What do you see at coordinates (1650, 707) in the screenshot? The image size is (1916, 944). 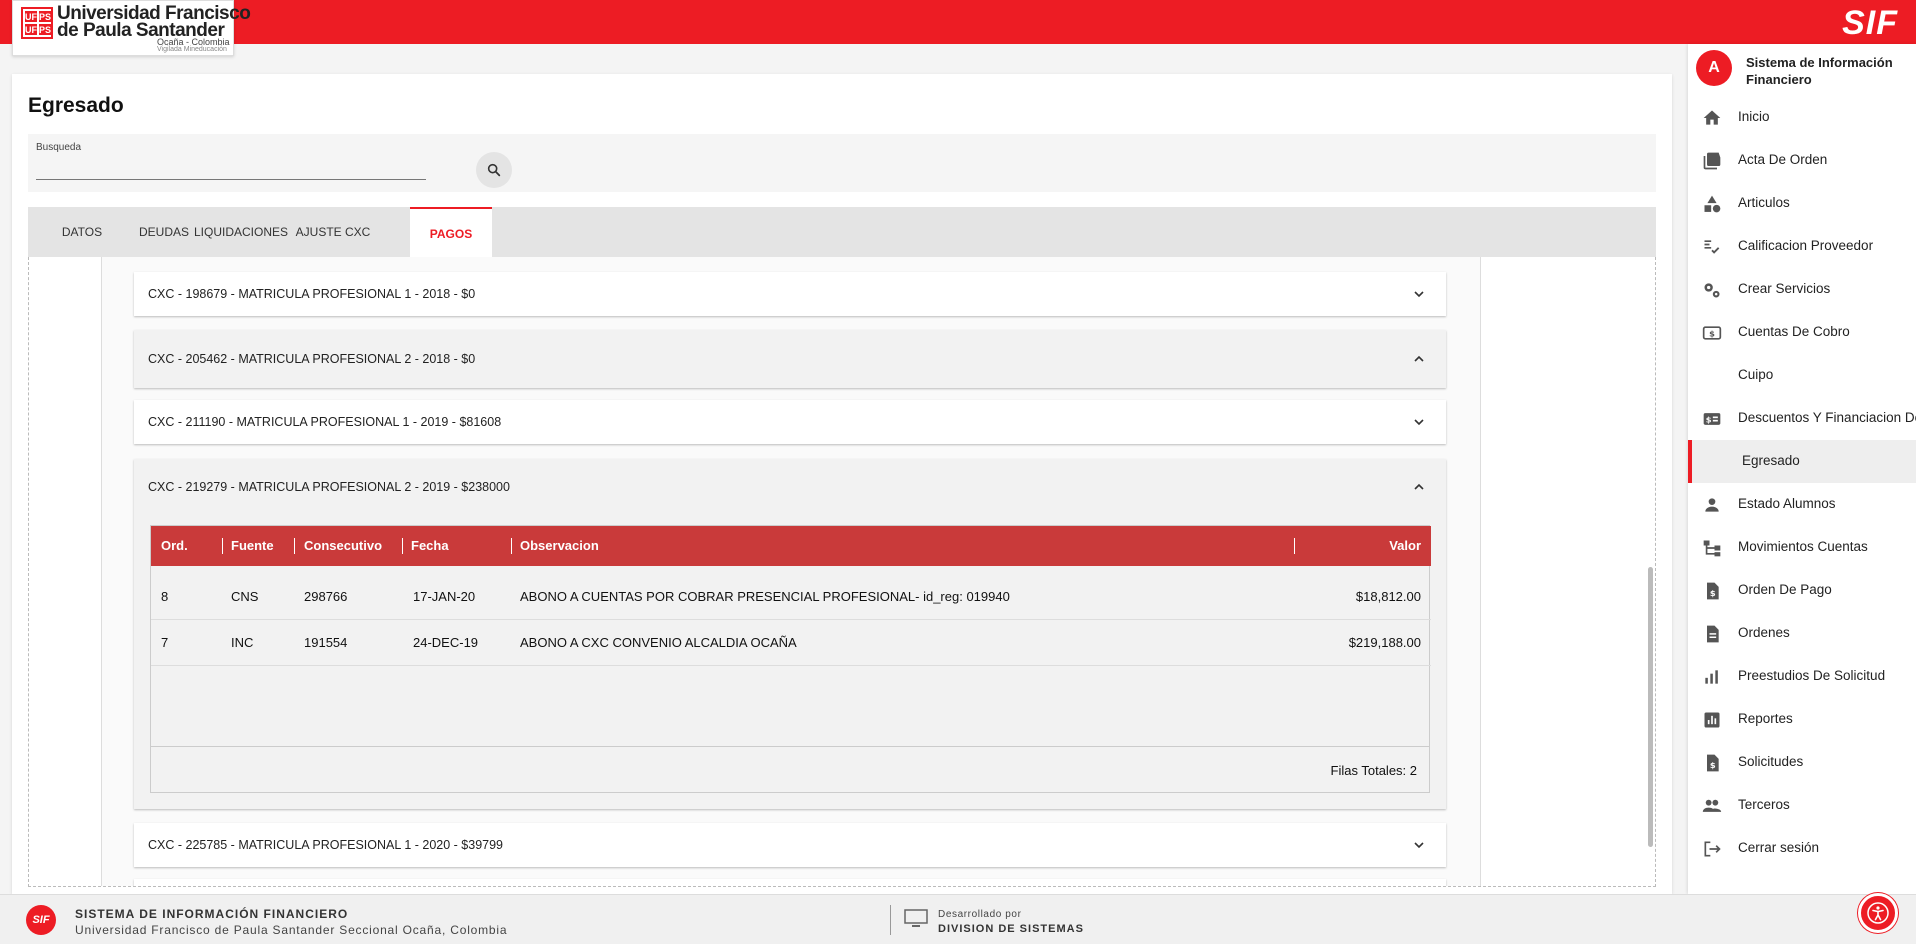 I see `content-scrollbar` at bounding box center [1650, 707].